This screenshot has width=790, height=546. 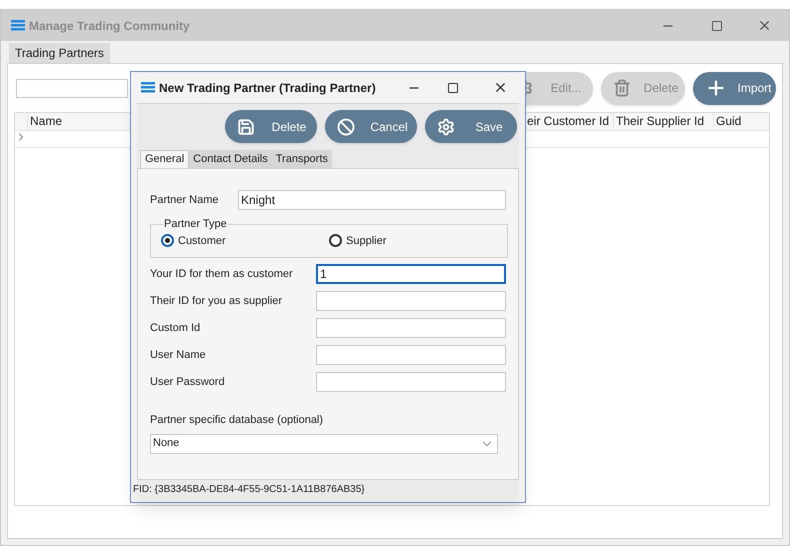 What do you see at coordinates (471, 126) in the screenshot?
I see `toolbar-button: Save` at bounding box center [471, 126].